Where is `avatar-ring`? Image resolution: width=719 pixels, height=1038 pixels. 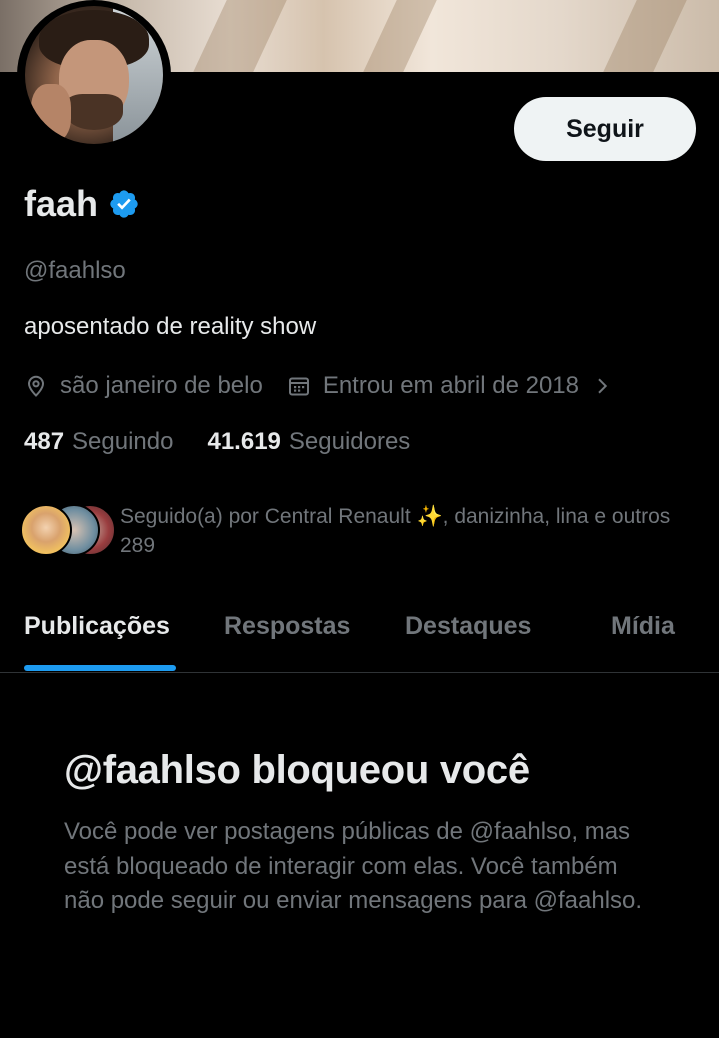
avatar-ring is located at coordinates (94, 75).